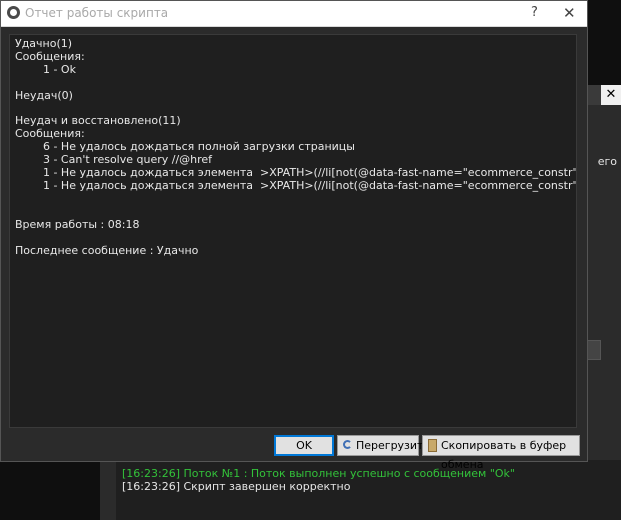 The height and width of the screenshot is (520, 621). What do you see at coordinates (501, 453) in the screenshot?
I see `copy-to-clipboard-button: Скопировать в буфер обмена` at bounding box center [501, 453].